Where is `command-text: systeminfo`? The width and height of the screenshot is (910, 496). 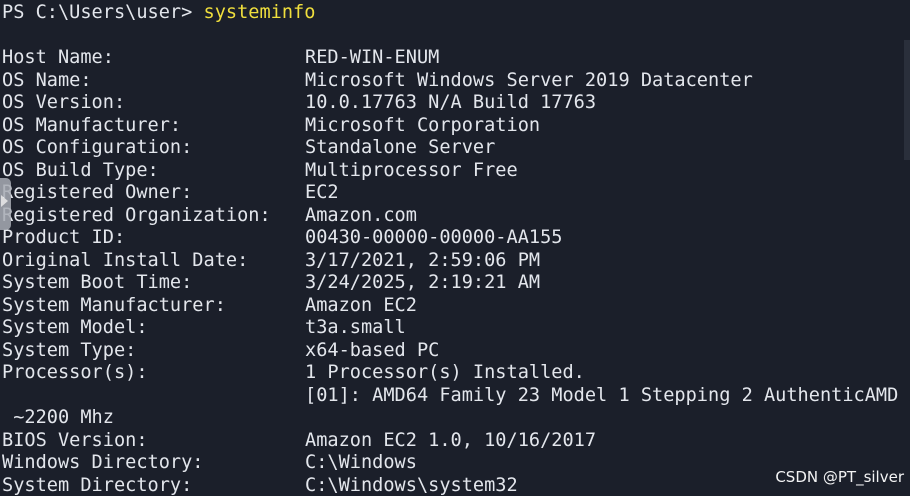 command-text: systeminfo is located at coordinates (259, 12).